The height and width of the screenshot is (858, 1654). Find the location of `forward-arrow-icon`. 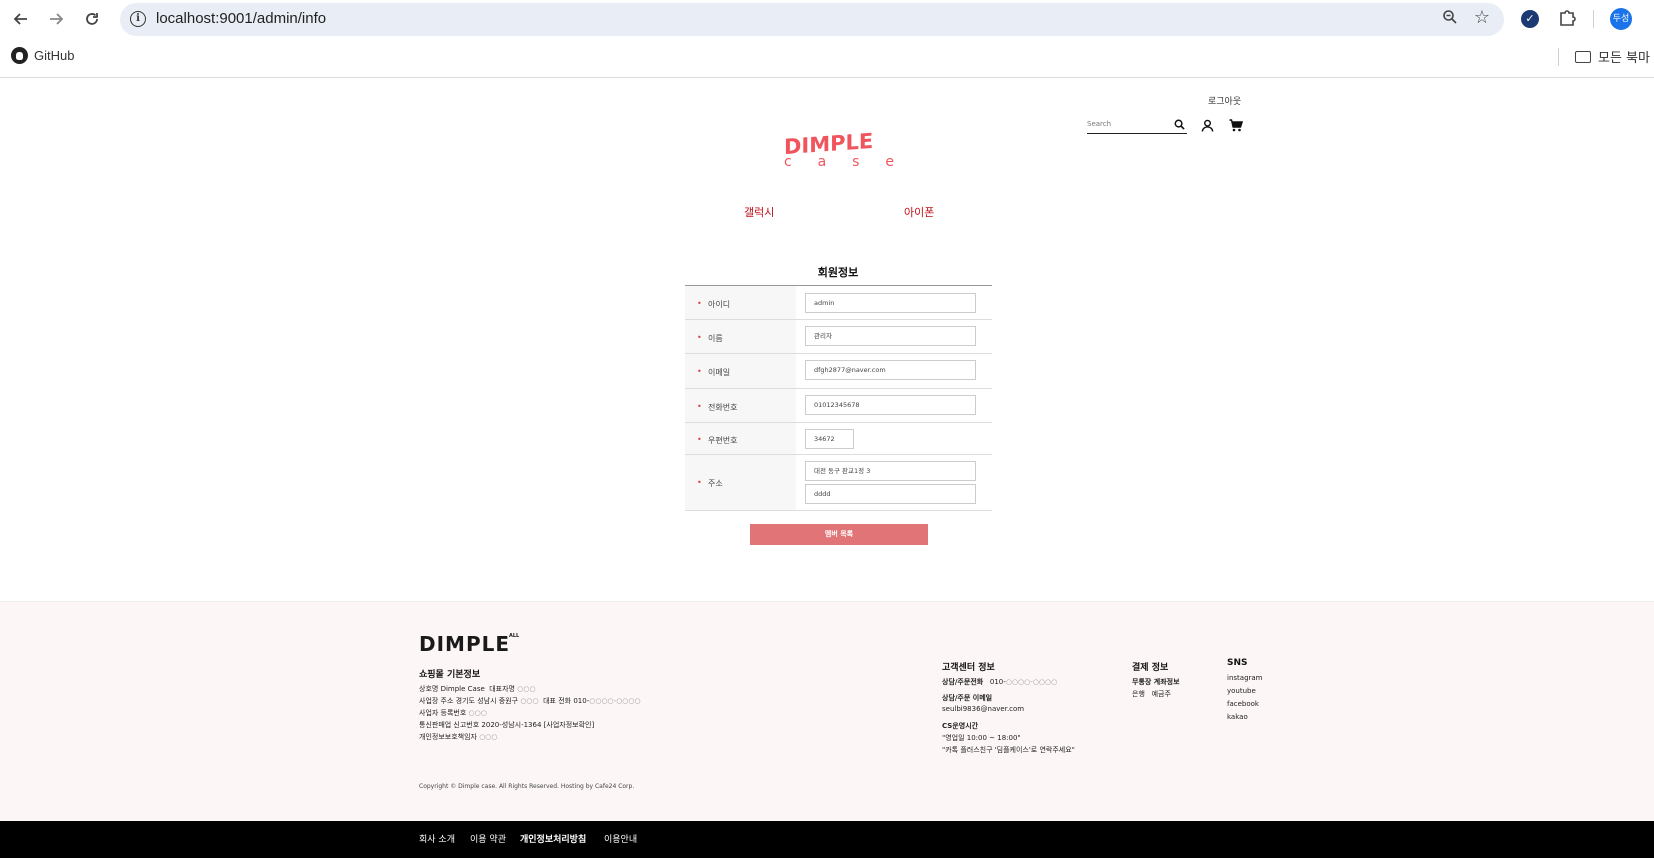

forward-arrow-icon is located at coordinates (56, 19).